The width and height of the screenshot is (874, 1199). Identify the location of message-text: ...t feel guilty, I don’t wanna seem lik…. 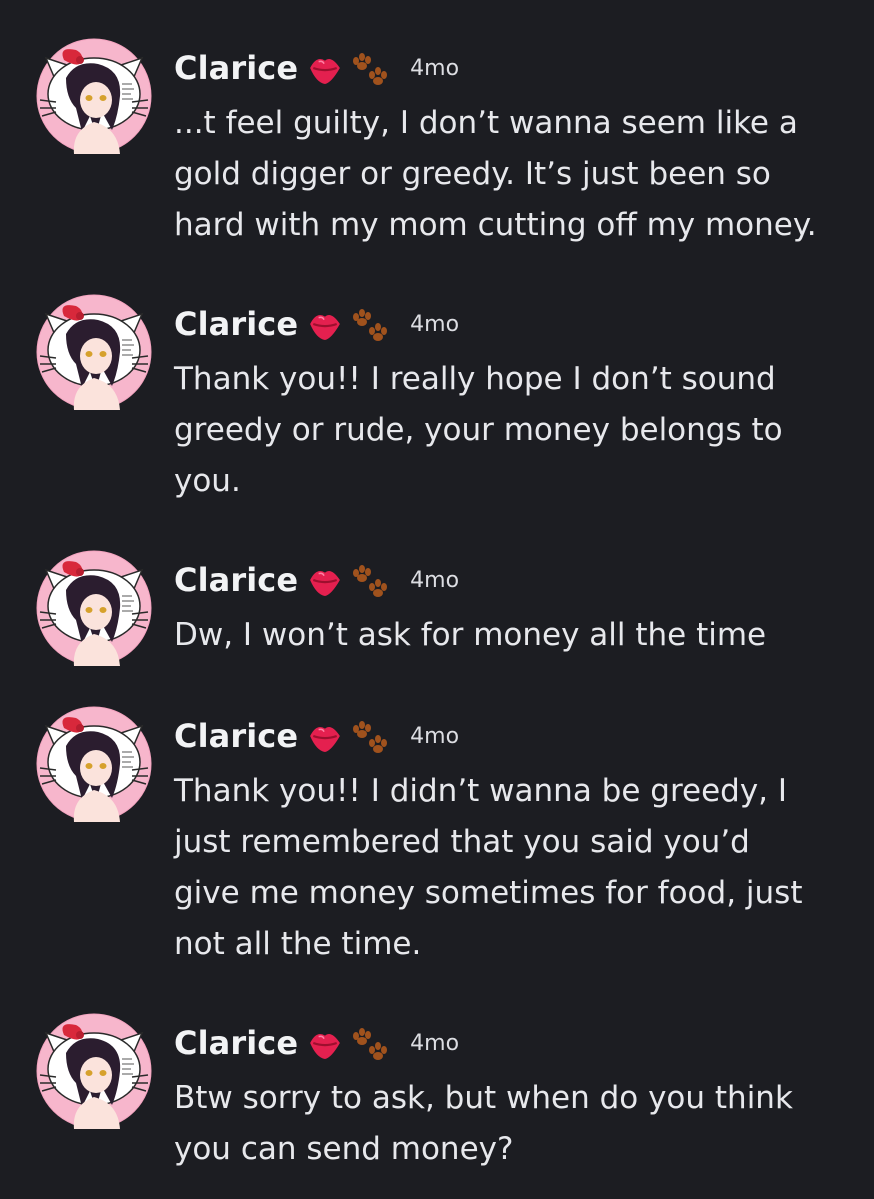
(495, 174).